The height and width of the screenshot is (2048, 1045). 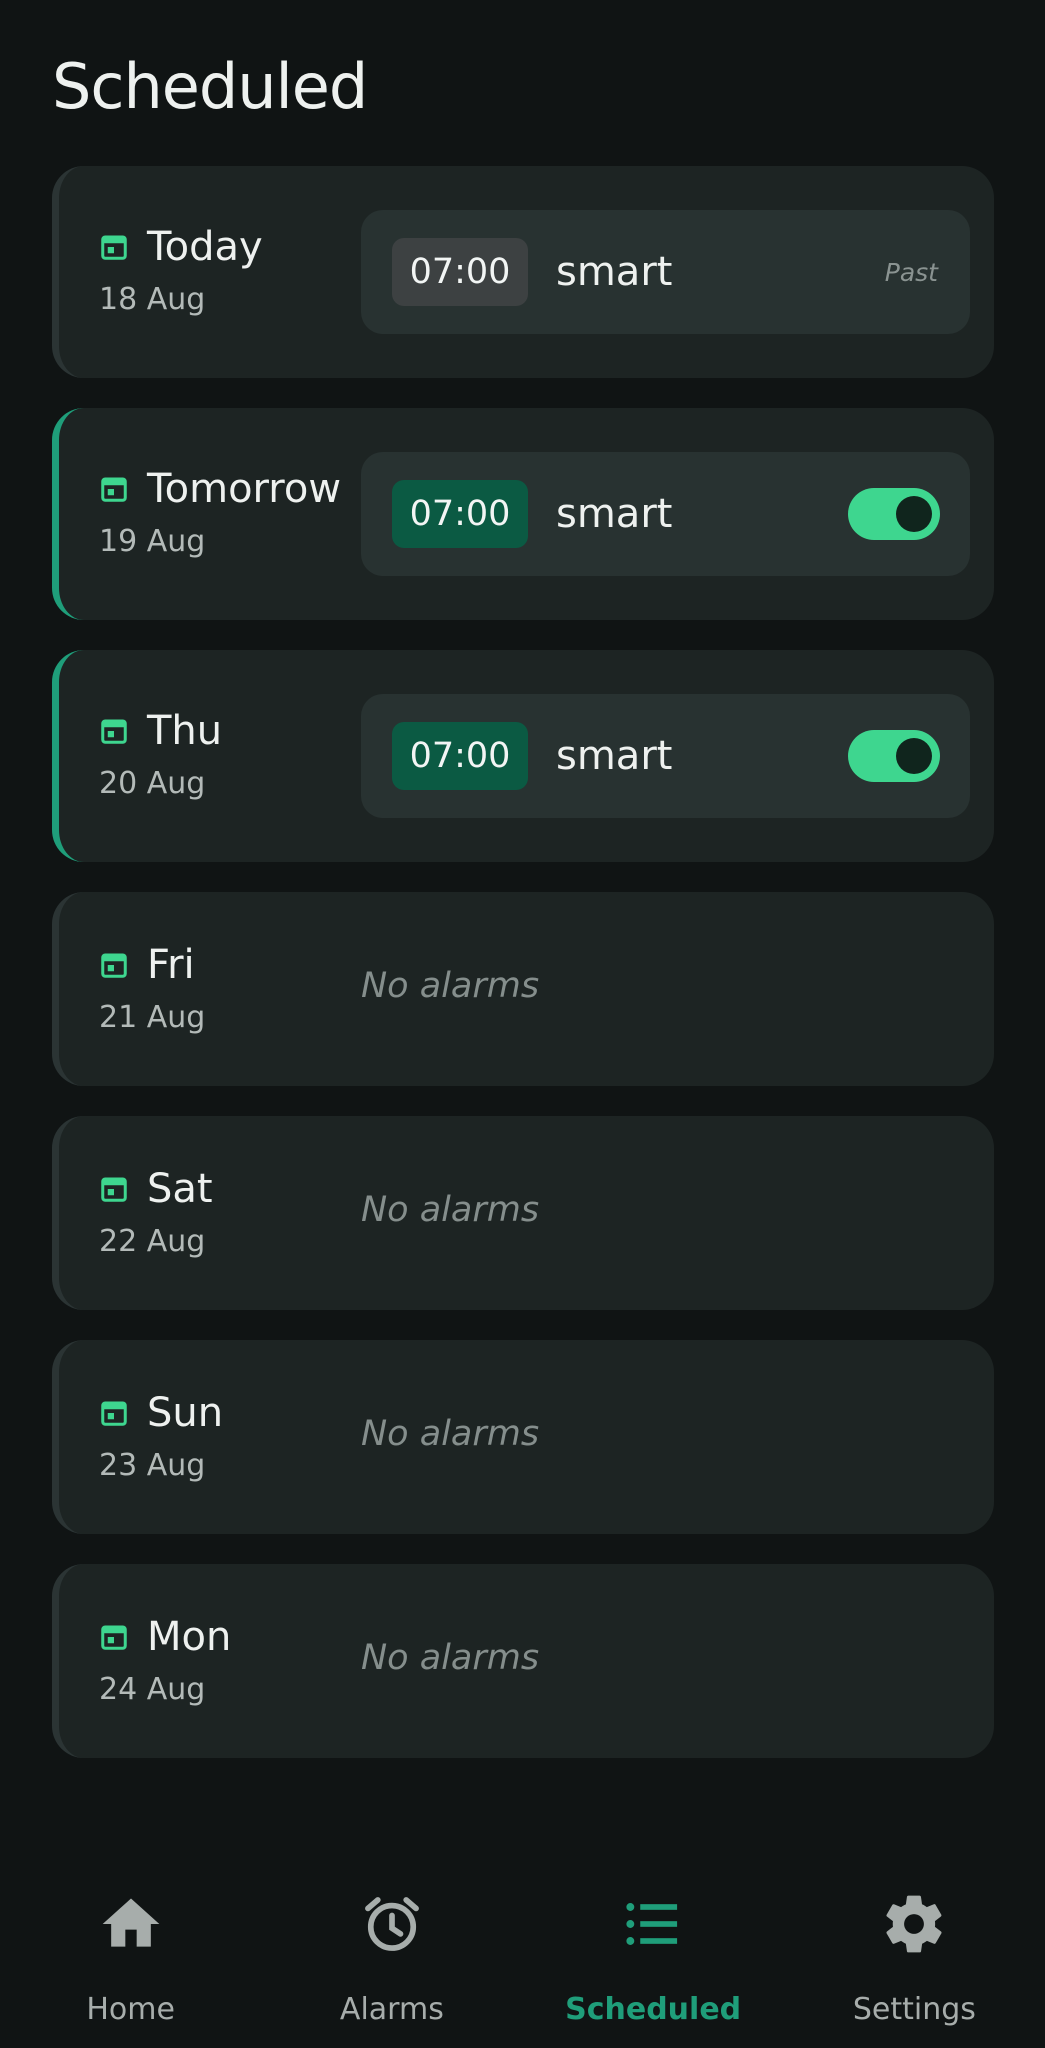 I want to click on day-card-fri: Fri 21 Aug No alarms, so click(x=523, y=989).